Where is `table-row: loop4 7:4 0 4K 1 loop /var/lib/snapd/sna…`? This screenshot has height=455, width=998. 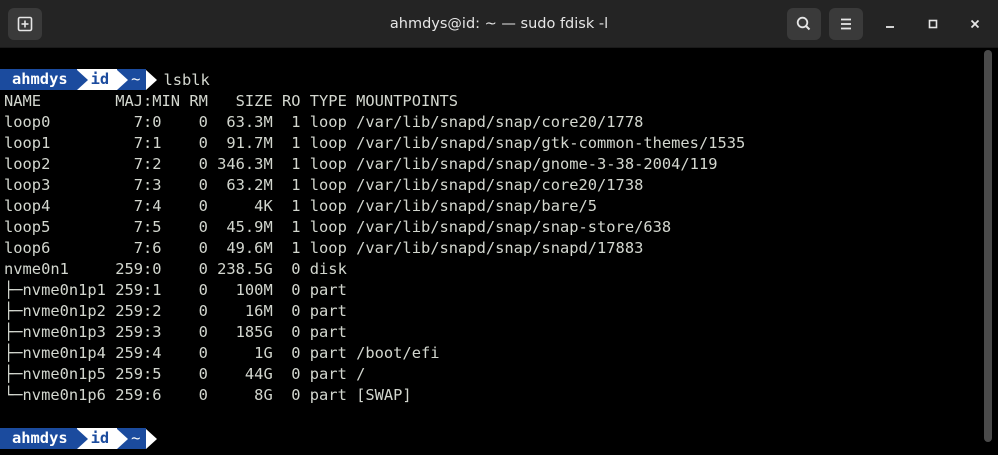 table-row: loop4 7:4 0 4K 1 loop /var/lib/snapd/sna… is located at coordinates (301, 206).